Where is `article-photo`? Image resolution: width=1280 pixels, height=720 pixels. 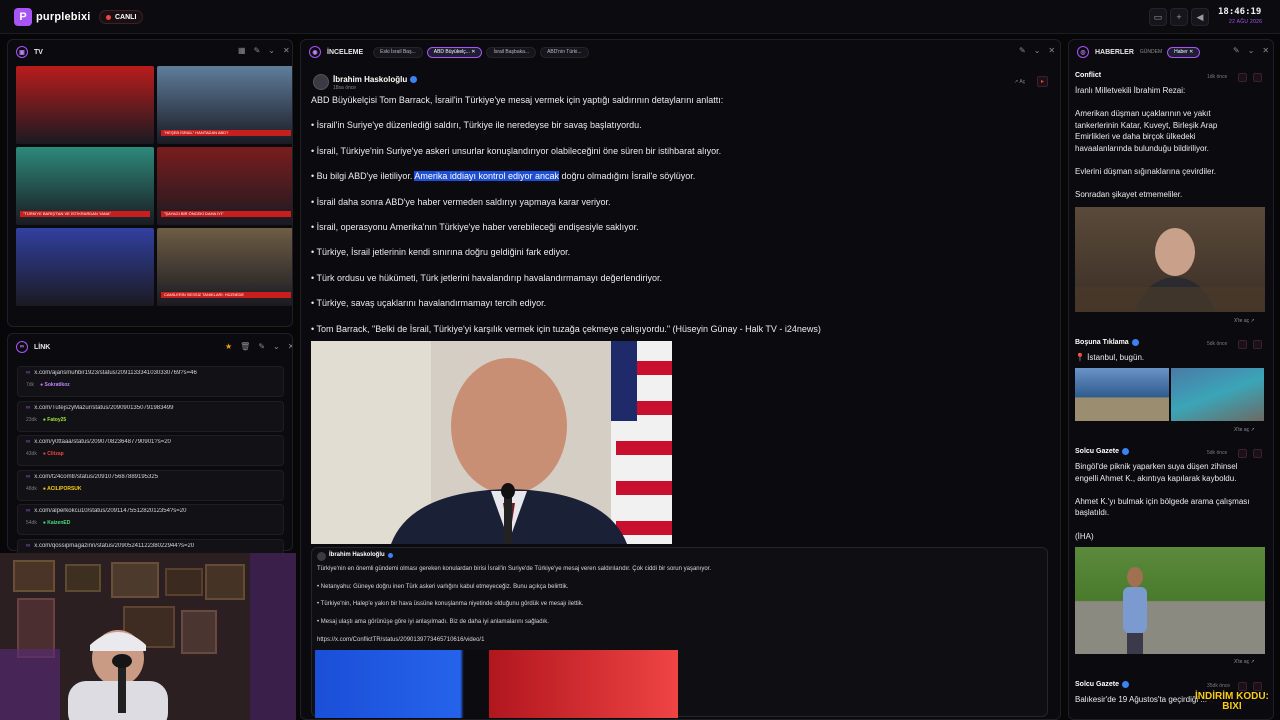
article-photo is located at coordinates (491, 442).